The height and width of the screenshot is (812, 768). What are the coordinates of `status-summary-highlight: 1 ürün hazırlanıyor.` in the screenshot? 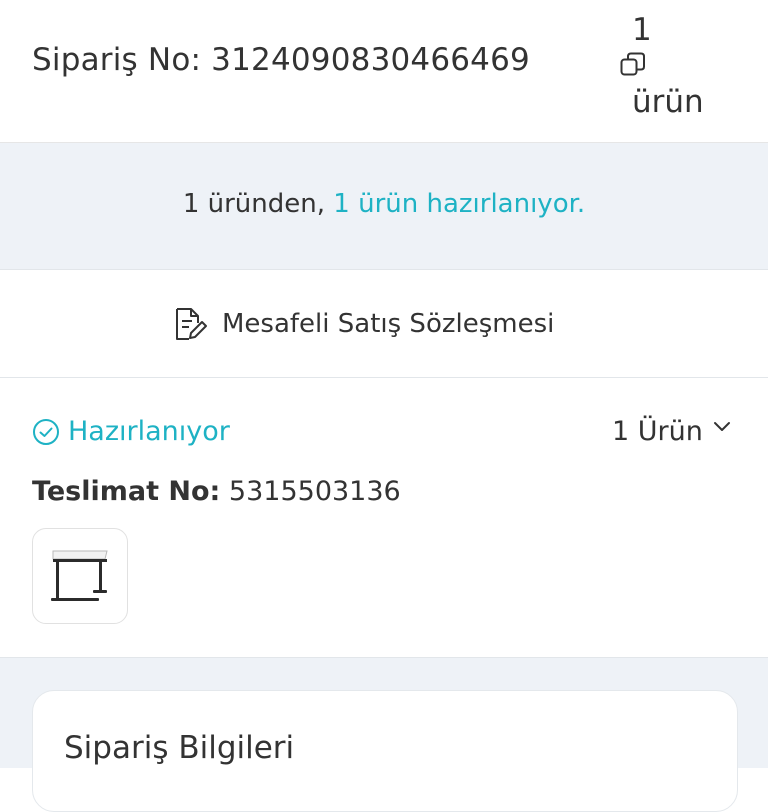 It's located at (459, 204).